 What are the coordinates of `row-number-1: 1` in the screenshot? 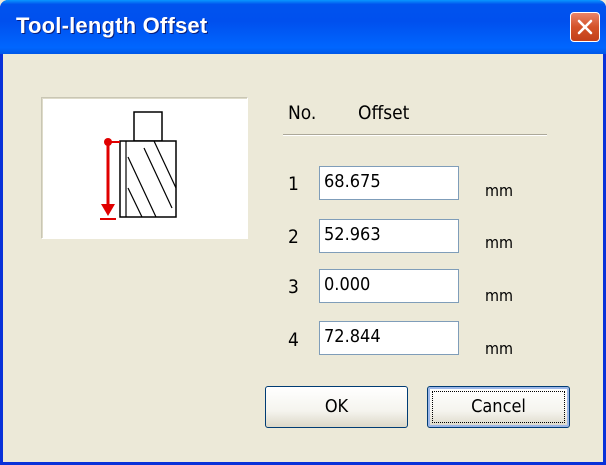 It's located at (293, 184).